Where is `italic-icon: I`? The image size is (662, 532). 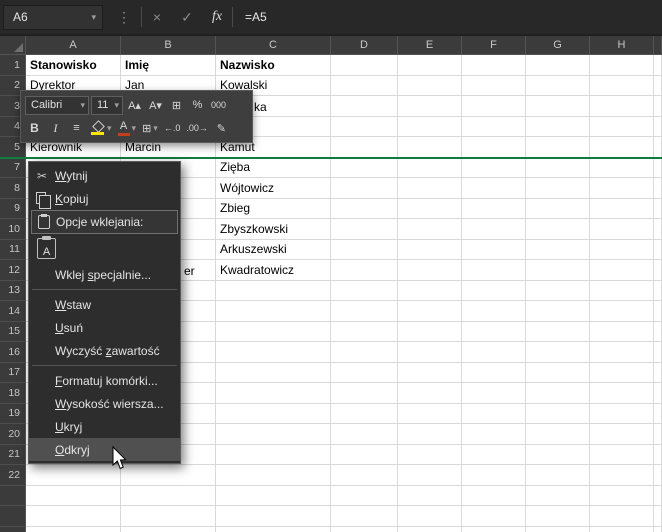 italic-icon: I is located at coordinates (55, 128).